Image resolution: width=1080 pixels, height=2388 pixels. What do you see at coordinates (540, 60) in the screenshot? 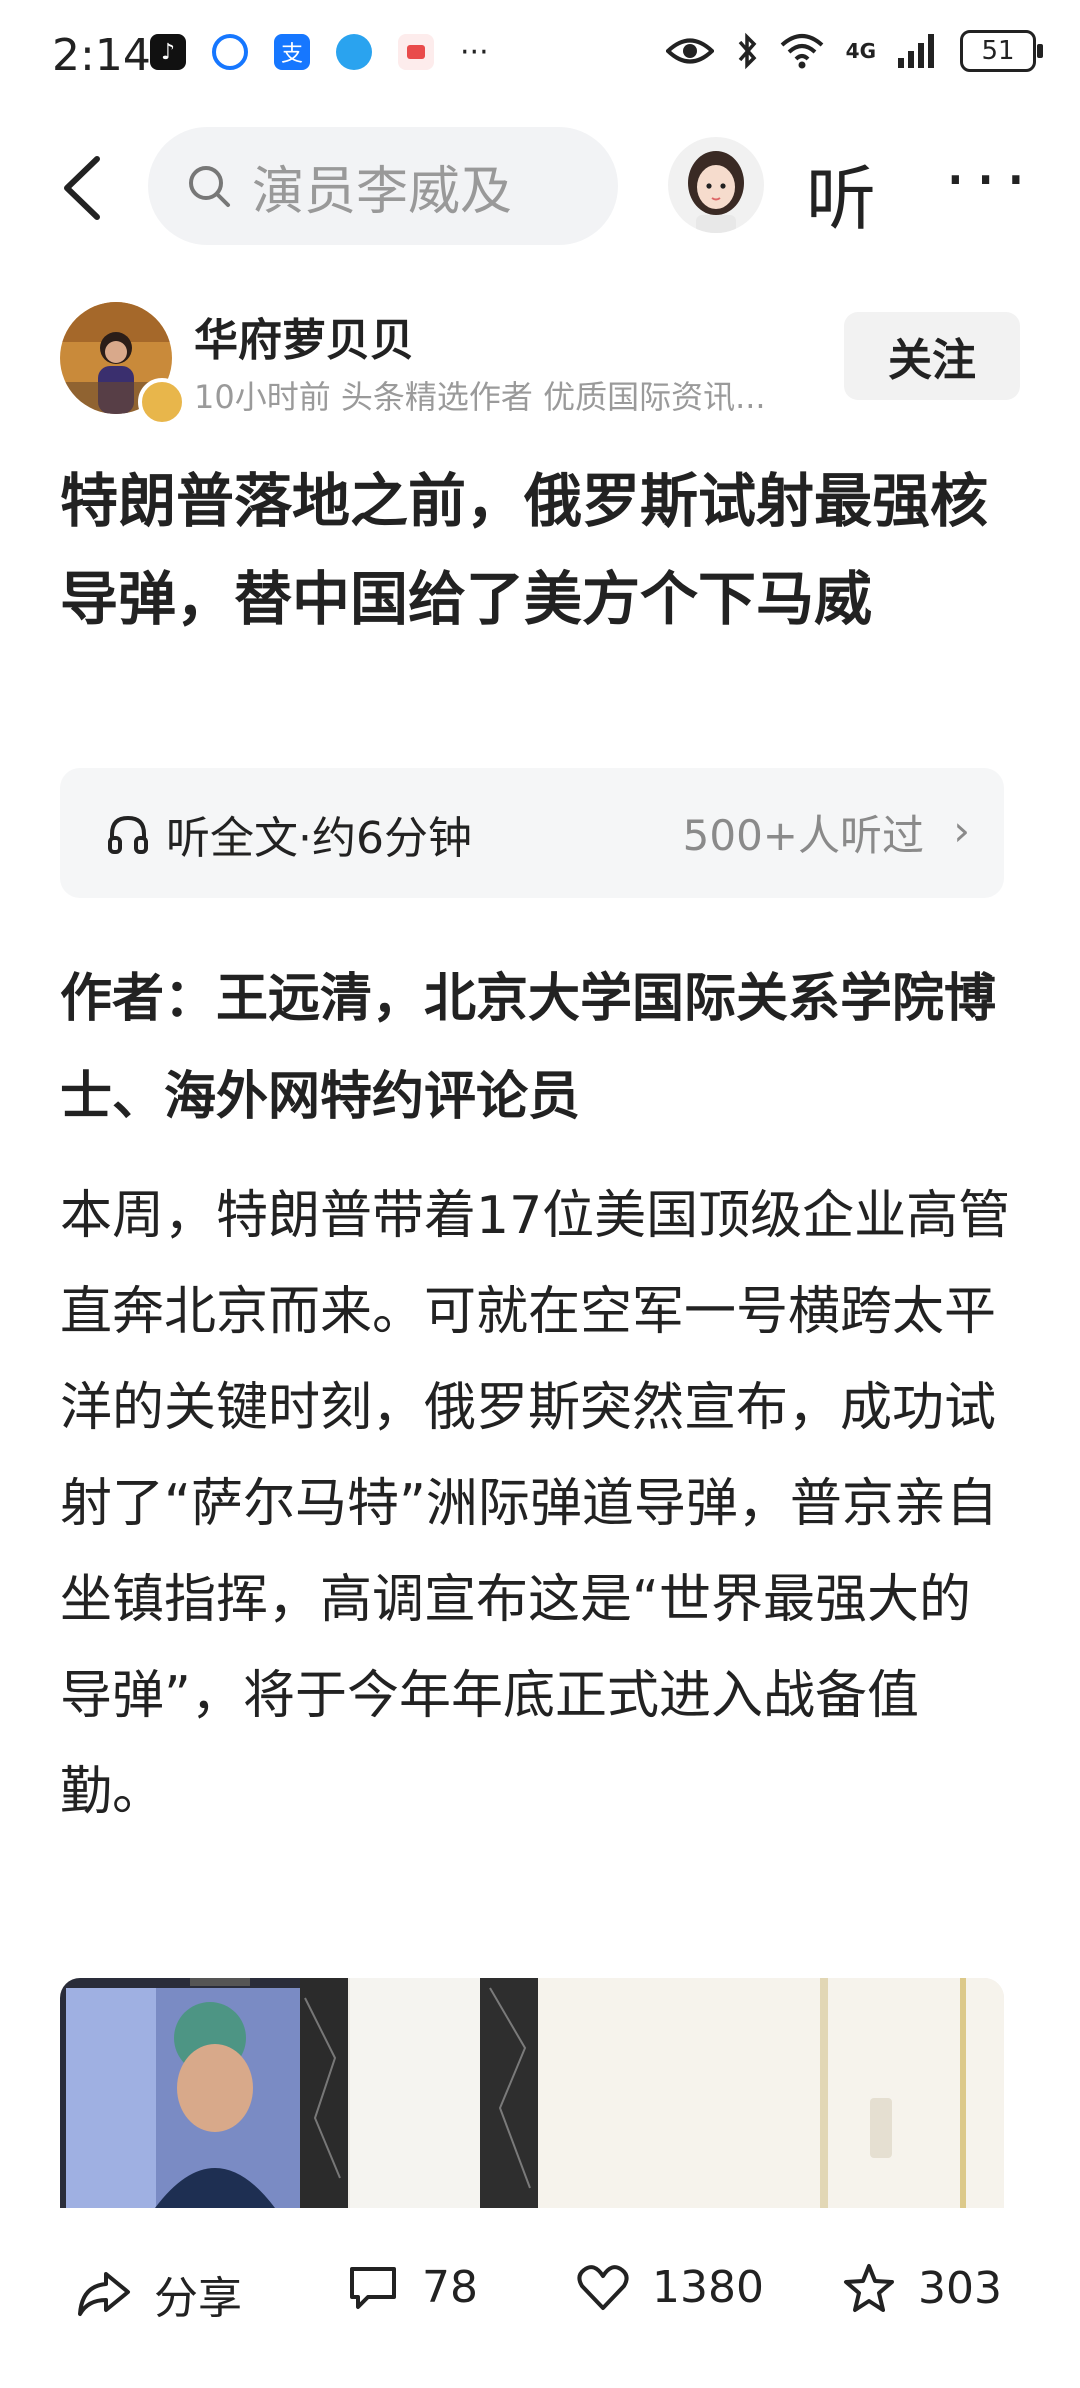
I see `status-bar: 2:14 ♪ 支 ··· 4G 51` at bounding box center [540, 60].